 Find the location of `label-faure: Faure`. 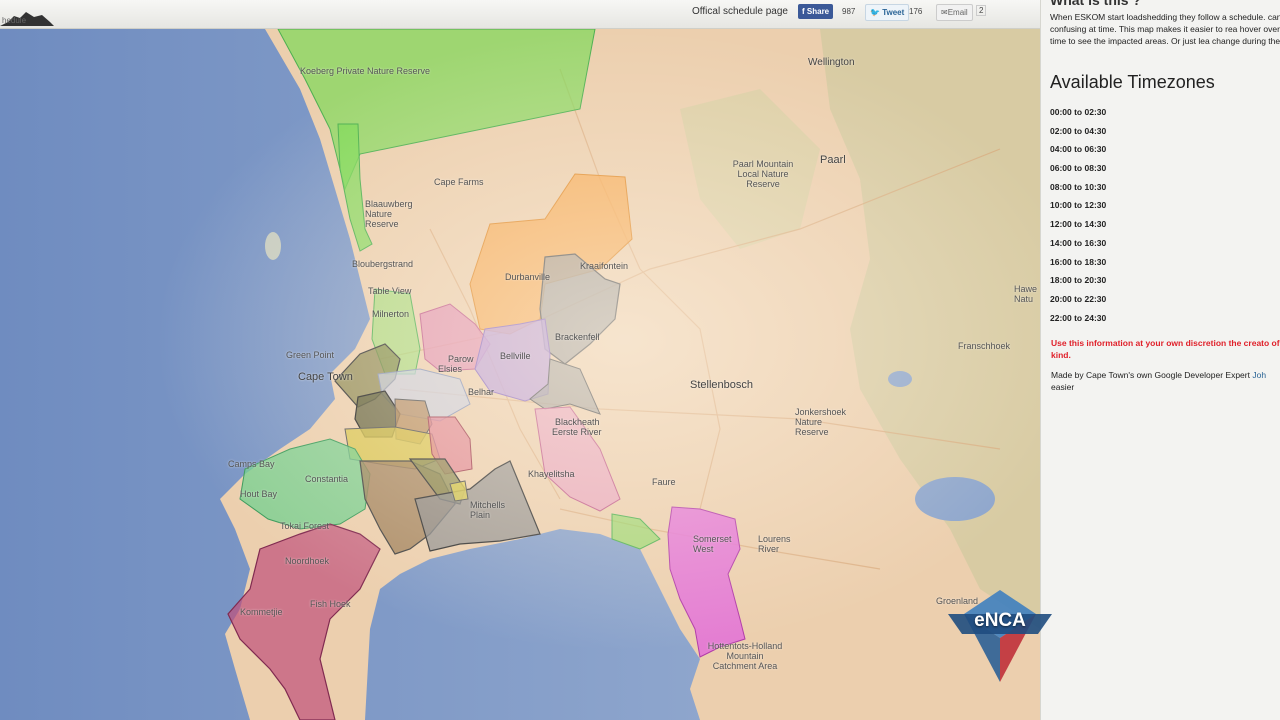

label-faure: Faure is located at coordinates (664, 482).